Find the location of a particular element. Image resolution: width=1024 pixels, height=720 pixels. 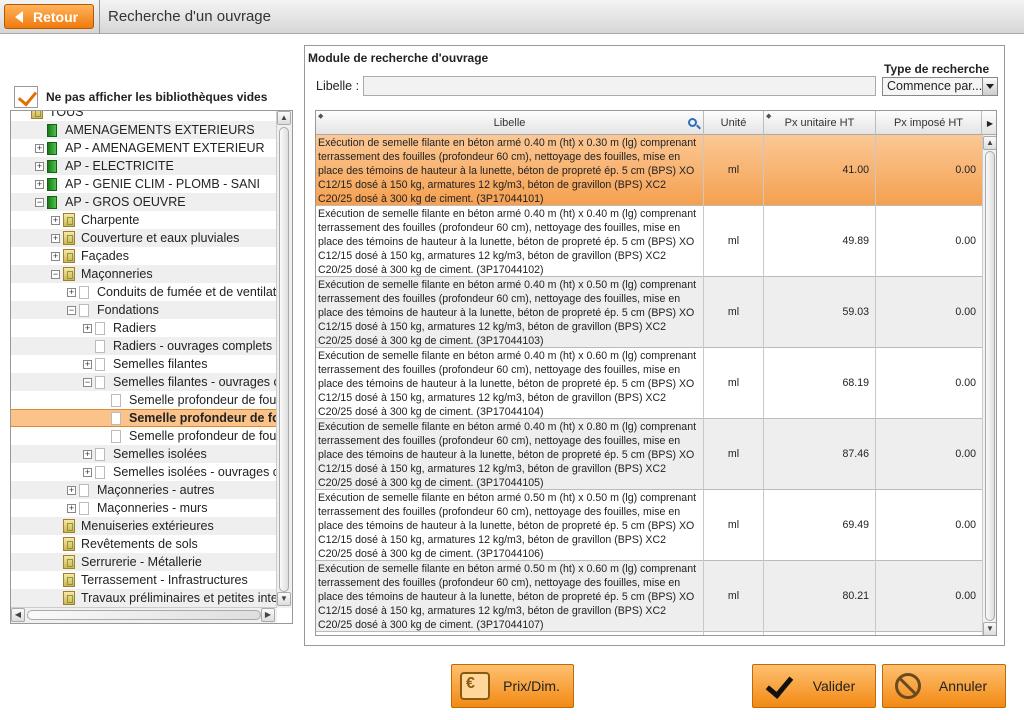

tree-item: + Semelles isolées - ouvrages c is located at coordinates (144, 472).